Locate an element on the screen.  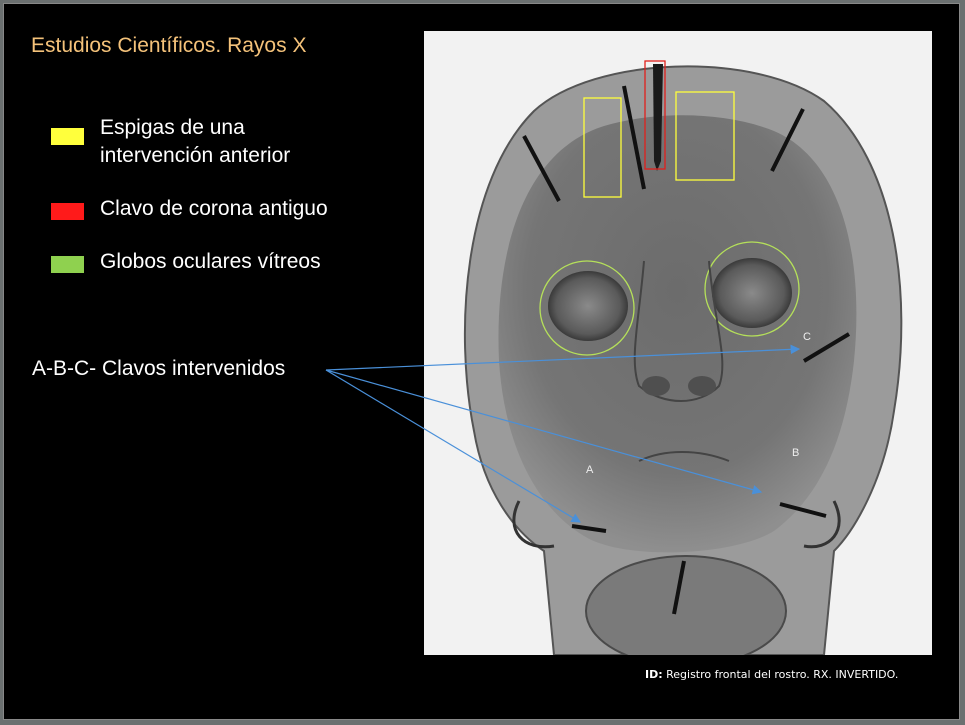
arrow-to-a is located at coordinates (453, 446).